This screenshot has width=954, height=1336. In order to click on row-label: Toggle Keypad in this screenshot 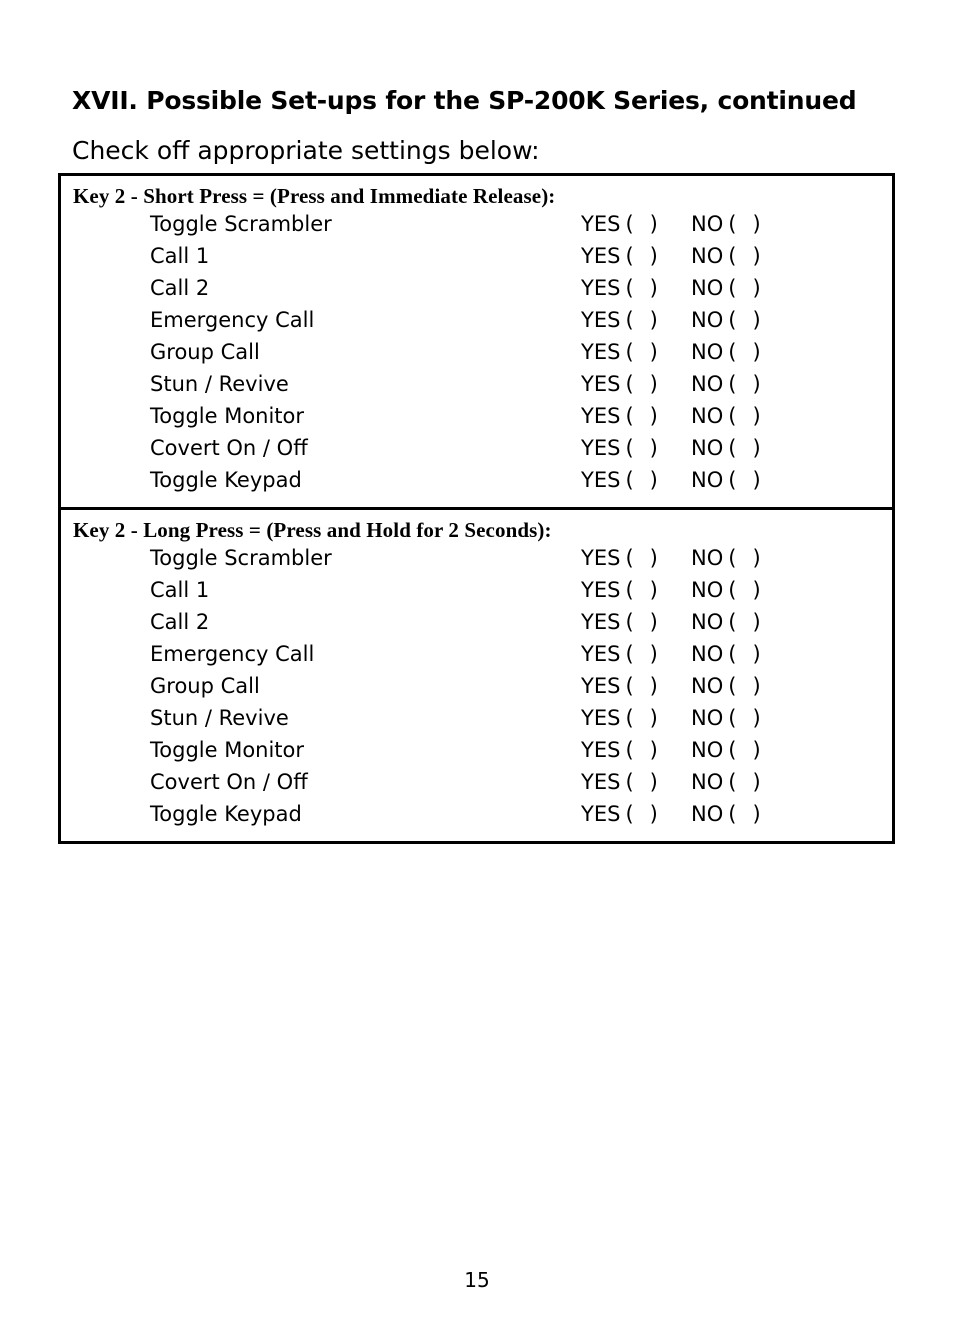, I will do `click(226, 814)`.